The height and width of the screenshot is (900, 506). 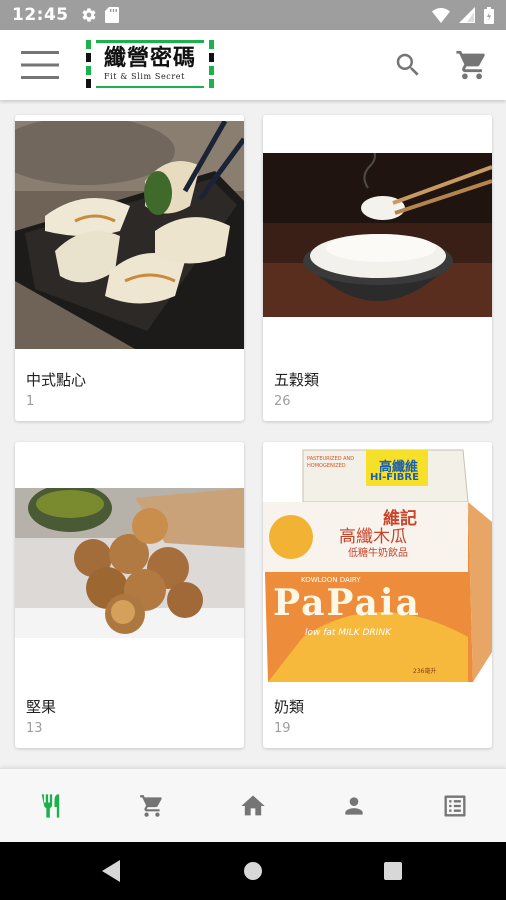 I want to click on food-icon, so click(x=50, y=806).